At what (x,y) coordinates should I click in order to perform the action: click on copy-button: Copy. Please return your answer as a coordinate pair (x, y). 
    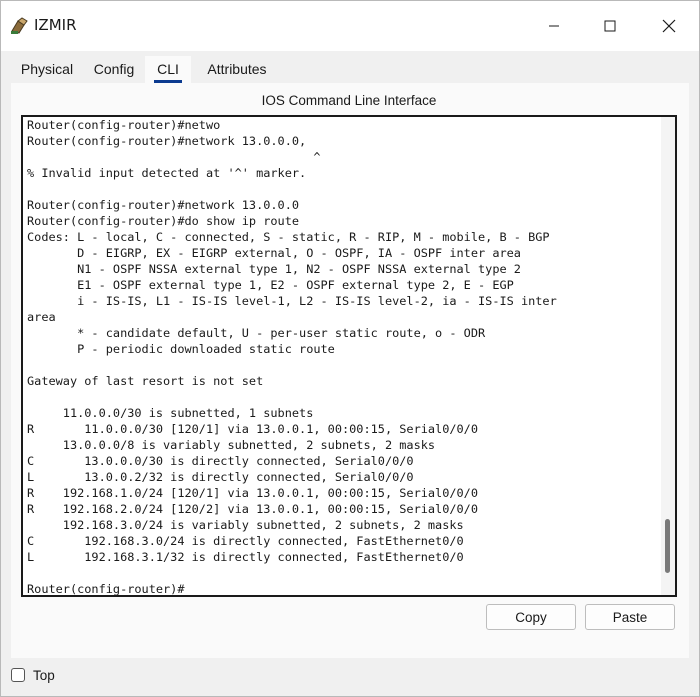
    Looking at the image, I should click on (531, 617).